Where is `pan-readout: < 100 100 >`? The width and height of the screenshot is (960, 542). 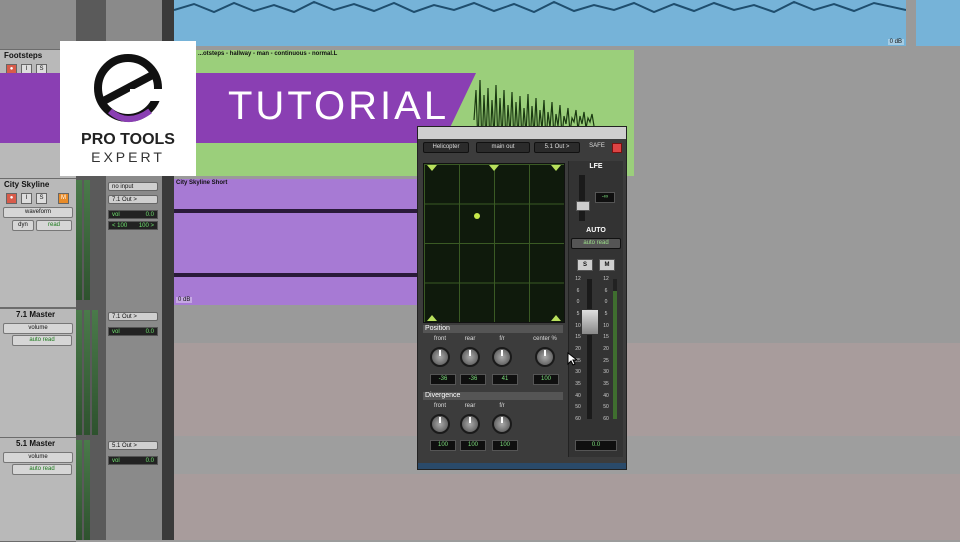 pan-readout: < 100 100 > is located at coordinates (133, 225).